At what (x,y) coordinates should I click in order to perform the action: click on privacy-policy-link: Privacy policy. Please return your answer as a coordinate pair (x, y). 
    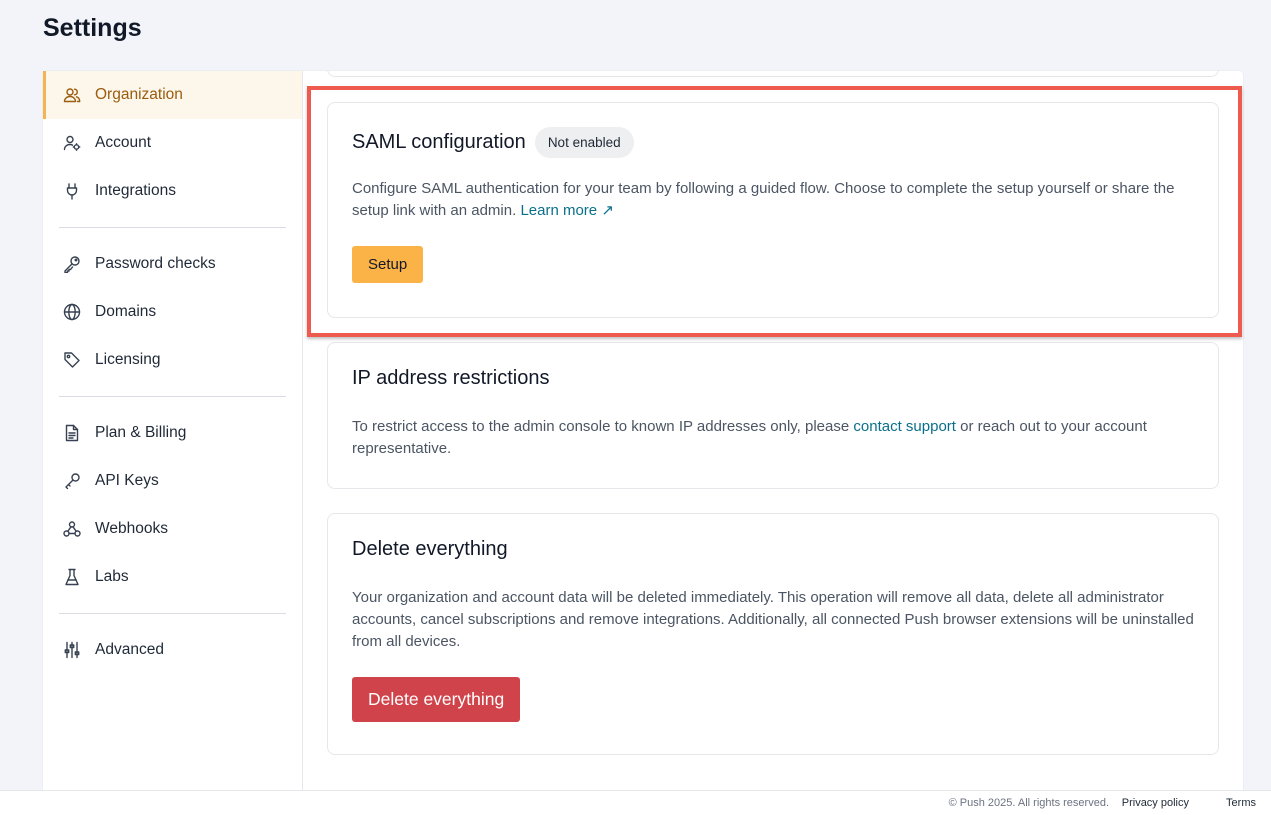
    Looking at the image, I should click on (1155, 803).